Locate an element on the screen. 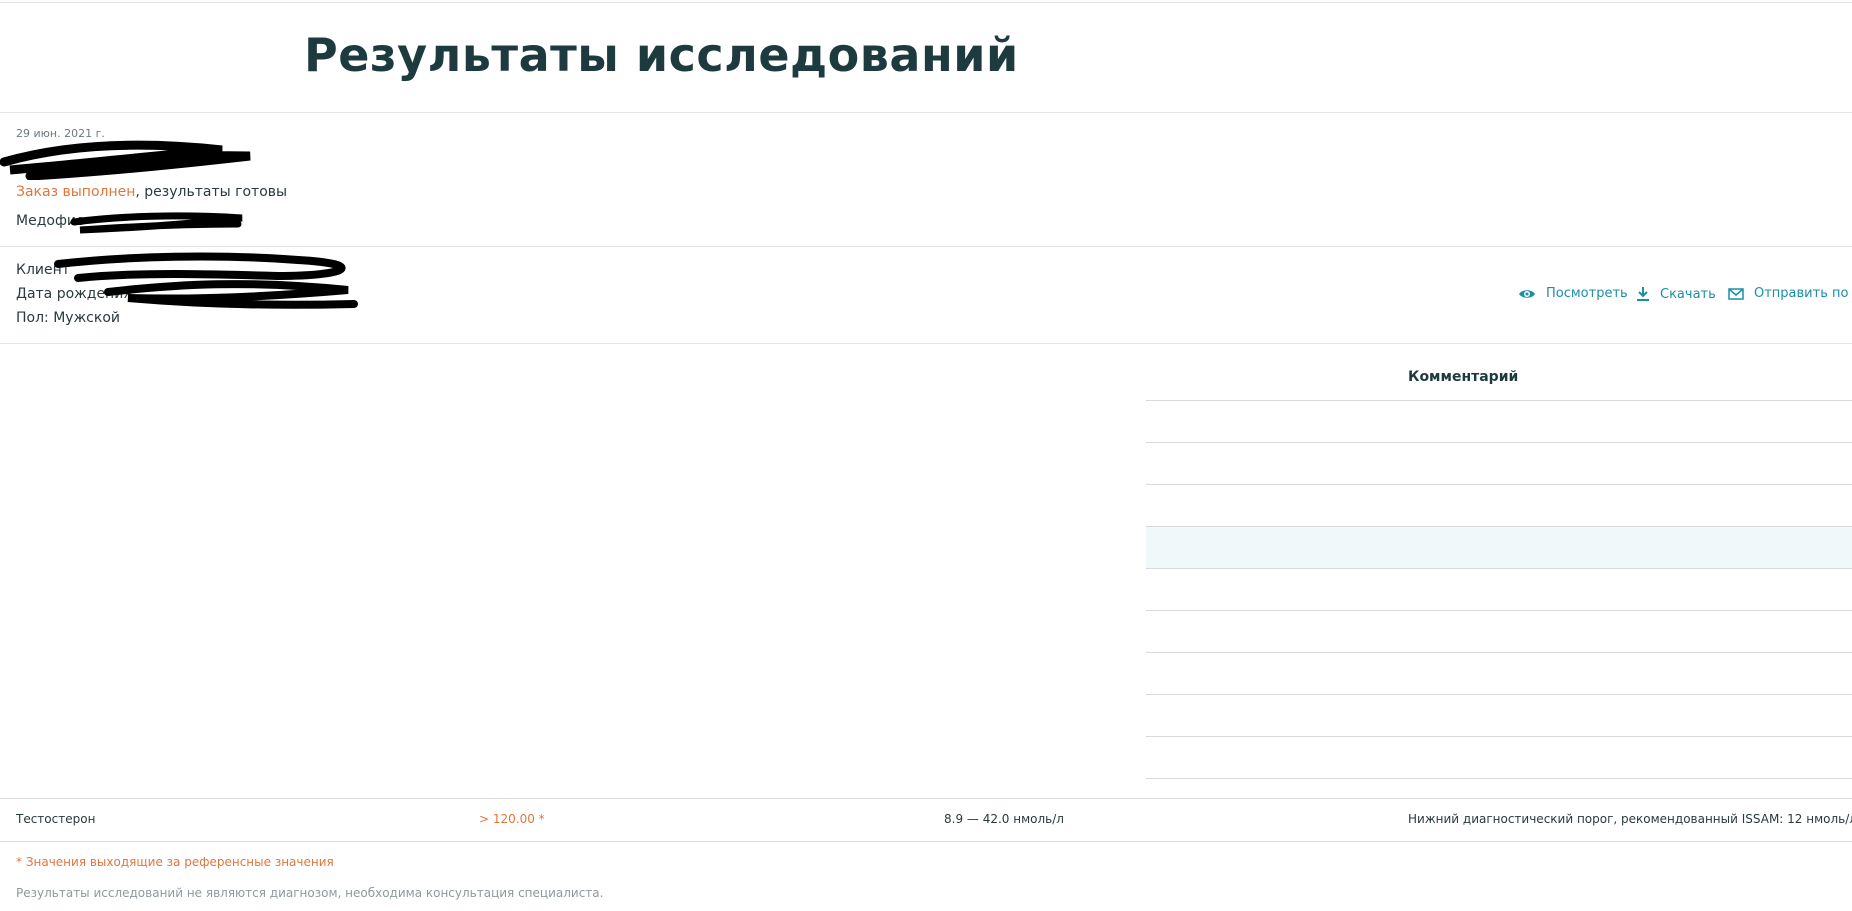  page-title: Результаты исследований is located at coordinates (661, 55).